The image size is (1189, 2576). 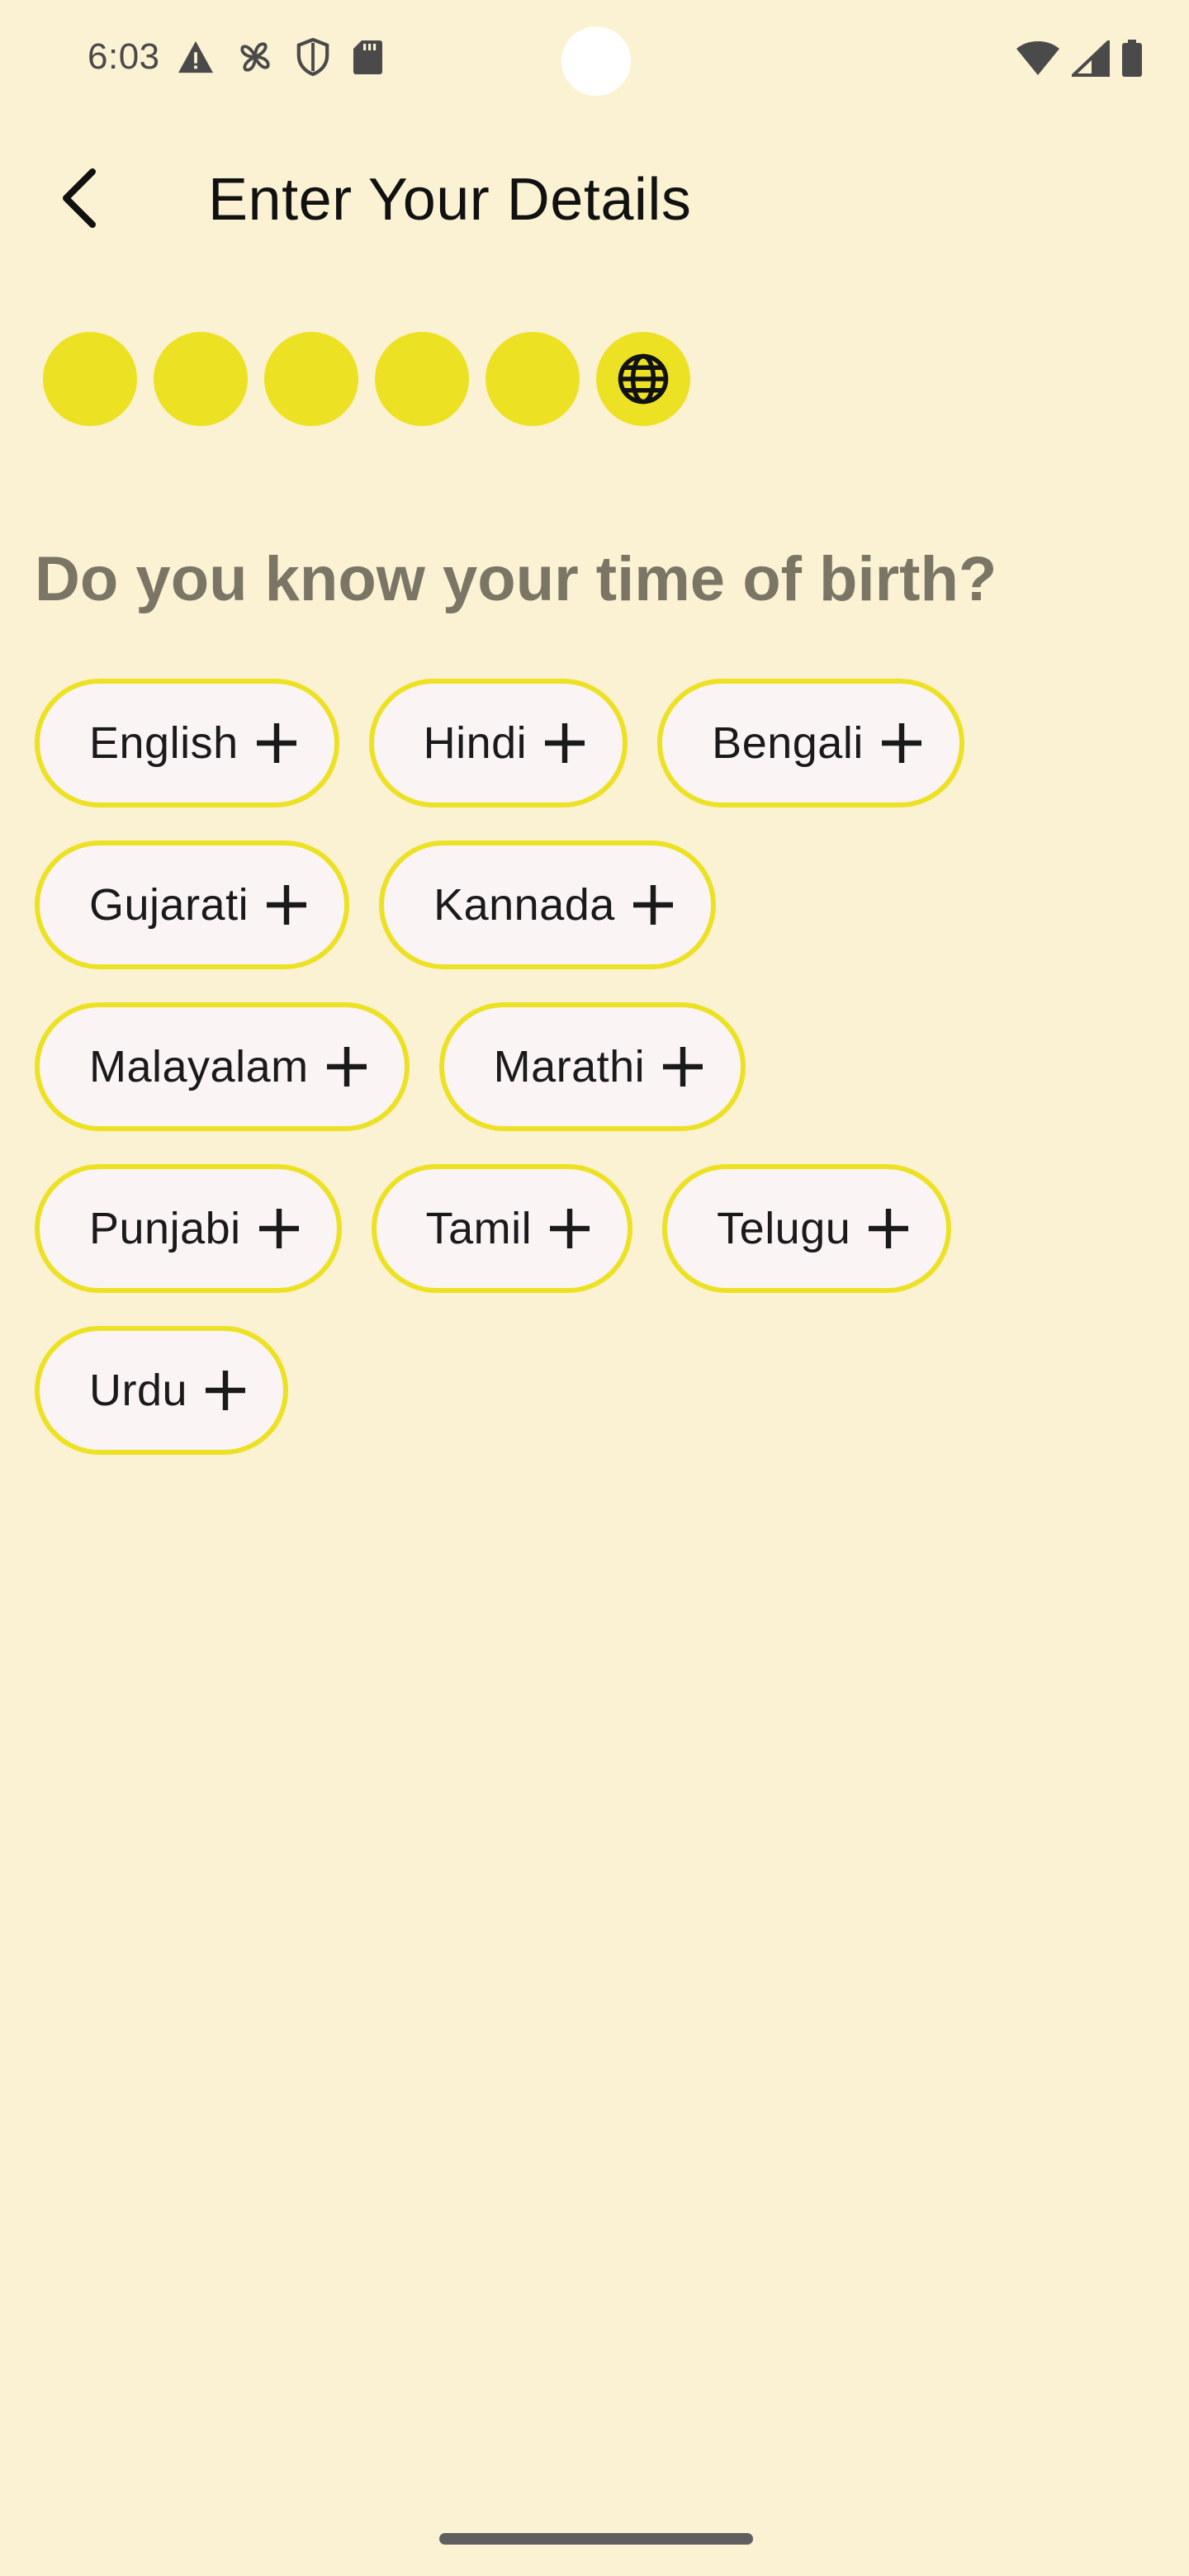 I want to click on chip-gujarati: Gujarati, so click(x=192, y=905).